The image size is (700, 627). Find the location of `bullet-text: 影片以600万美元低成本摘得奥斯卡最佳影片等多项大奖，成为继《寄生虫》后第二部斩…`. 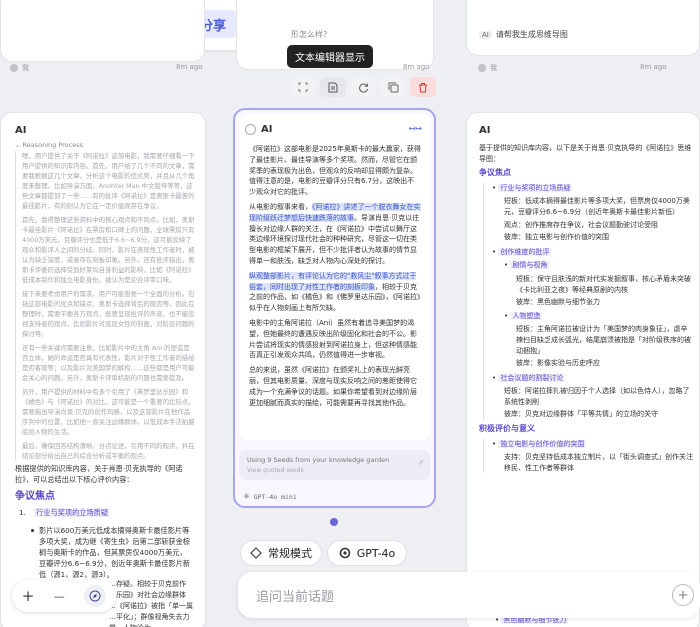

bullet-text: 影片以600万美元低成本摘得奥斯卡最佳影片等多项大奖，成为继《寄生虫》后第二部斩… is located at coordinates (115, 552).